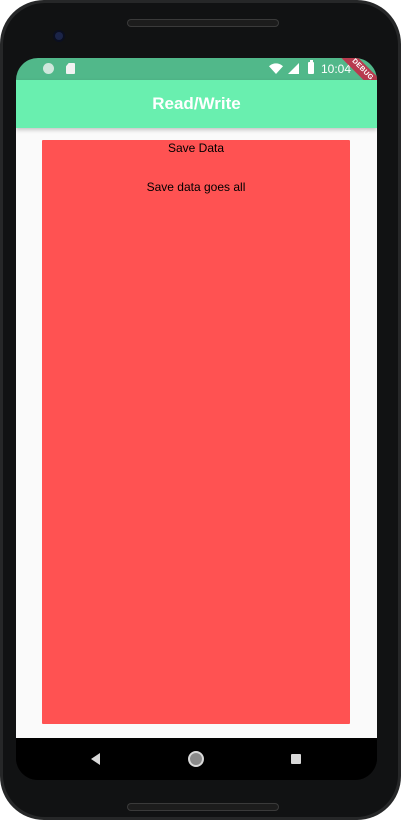 The image size is (401, 820). What do you see at coordinates (59, 36) in the screenshot?
I see `front-camera` at bounding box center [59, 36].